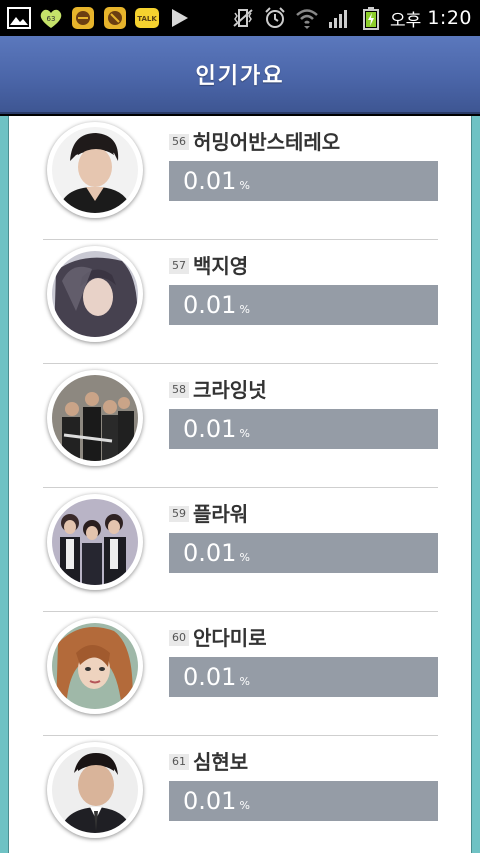  I want to click on rank-badge: 58, so click(179, 390).